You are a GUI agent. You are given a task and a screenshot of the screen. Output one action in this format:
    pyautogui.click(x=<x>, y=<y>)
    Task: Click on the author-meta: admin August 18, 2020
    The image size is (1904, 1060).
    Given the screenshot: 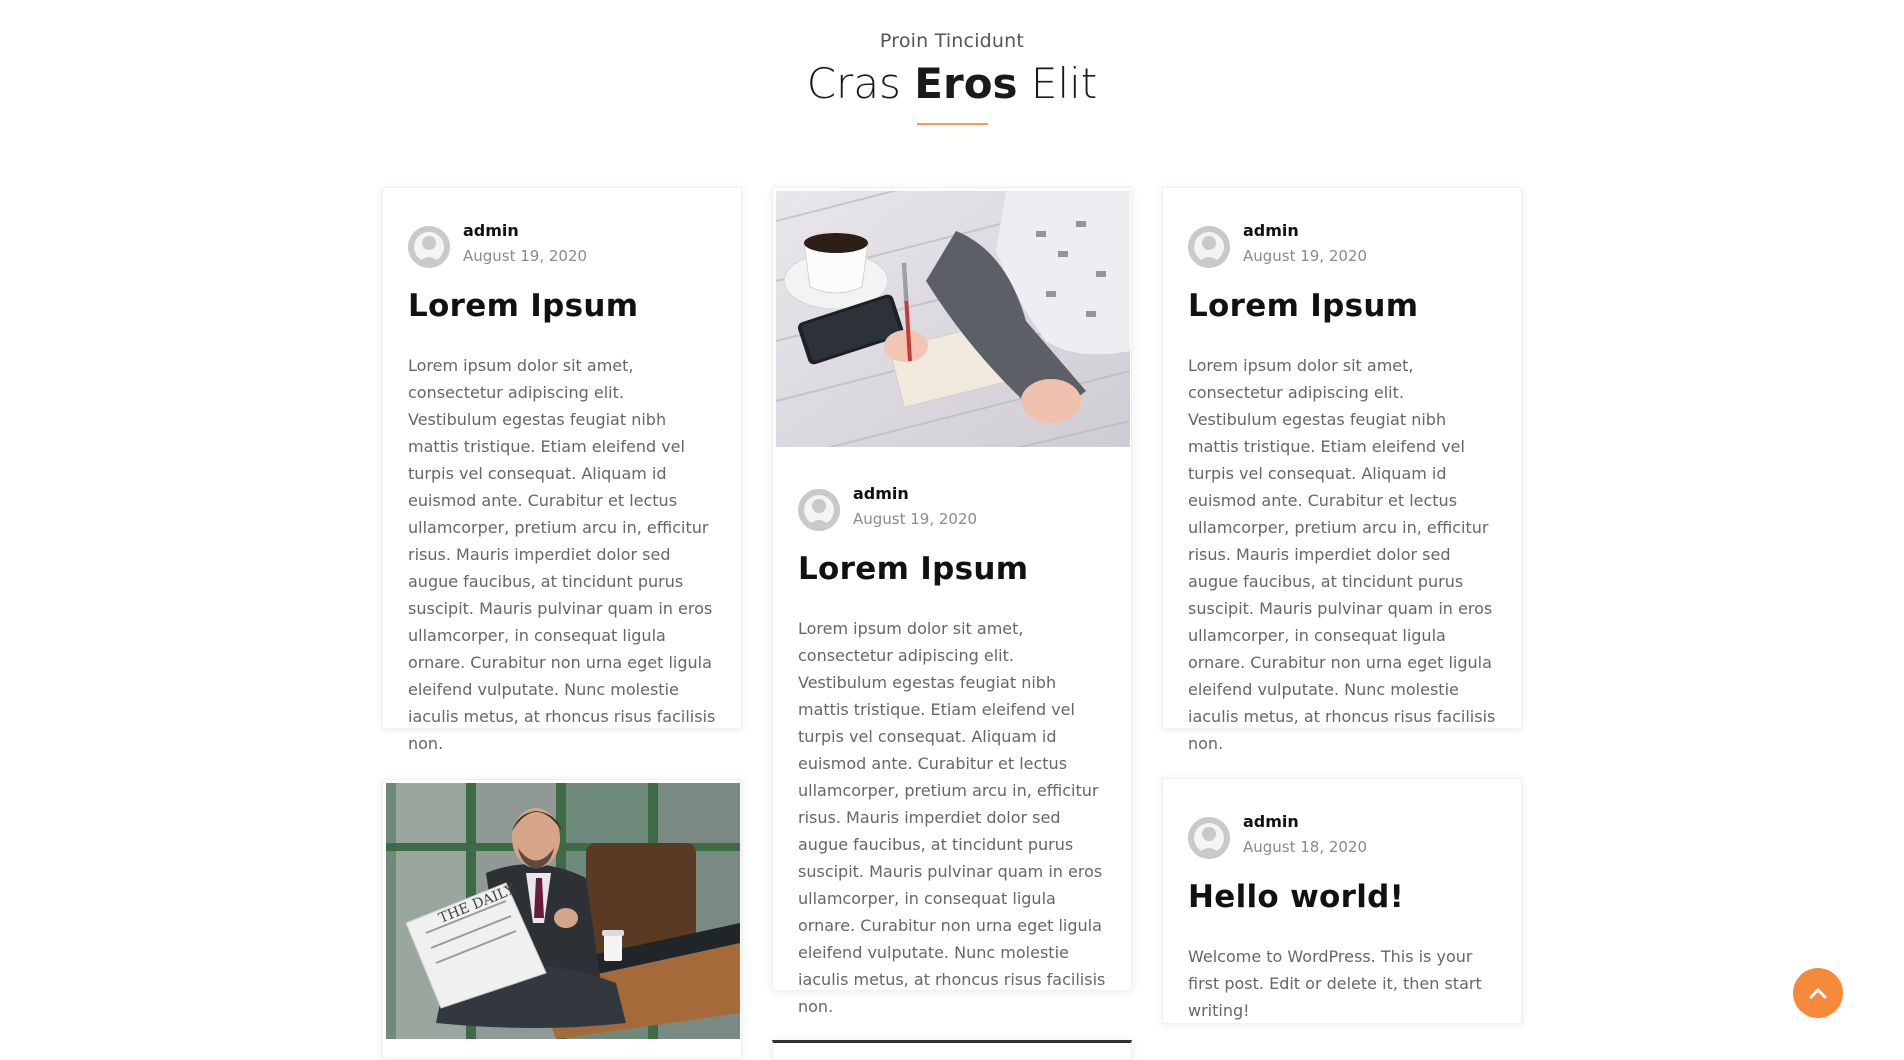 What is the action you would take?
    pyautogui.click(x=1342, y=841)
    